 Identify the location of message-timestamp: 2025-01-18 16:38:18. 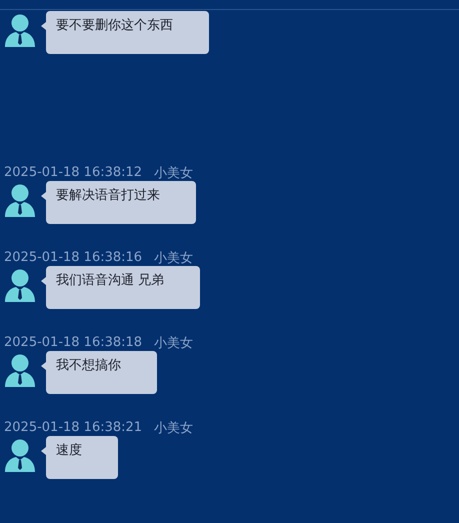
(74, 342).